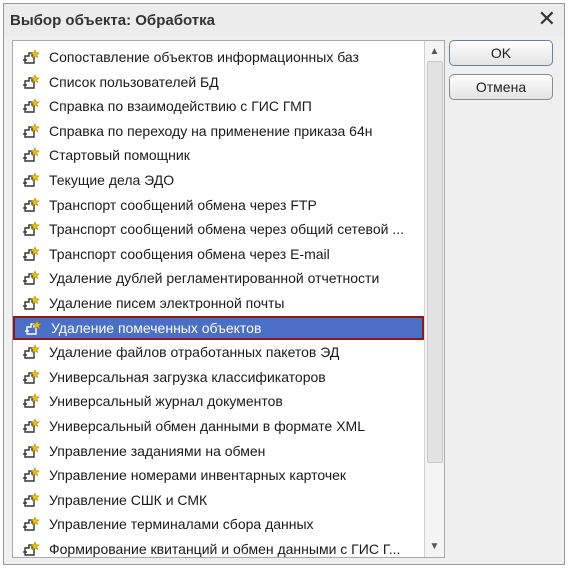 Image resolution: width=571 pixels, height=572 pixels. I want to click on close-icon: ✕, so click(547, 19).